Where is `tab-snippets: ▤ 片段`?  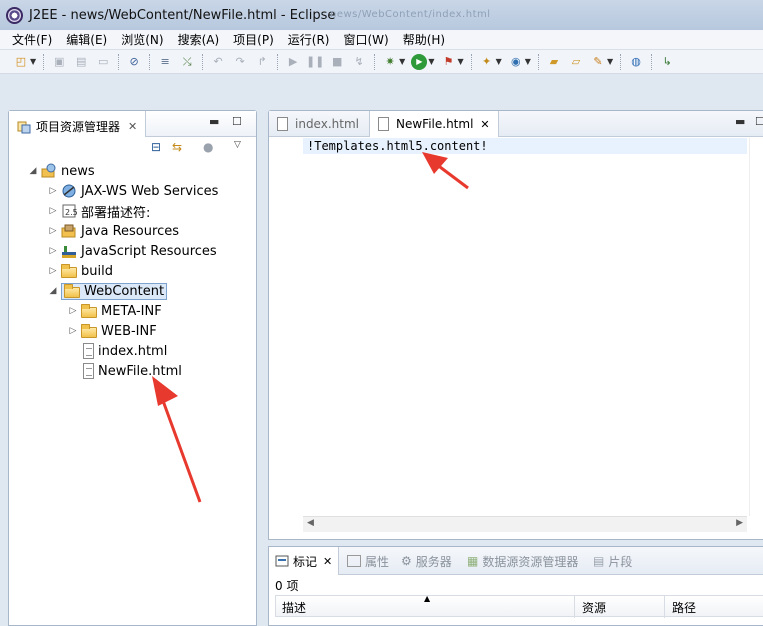
tab-snippets: ▤ 片段 is located at coordinates (612, 561).